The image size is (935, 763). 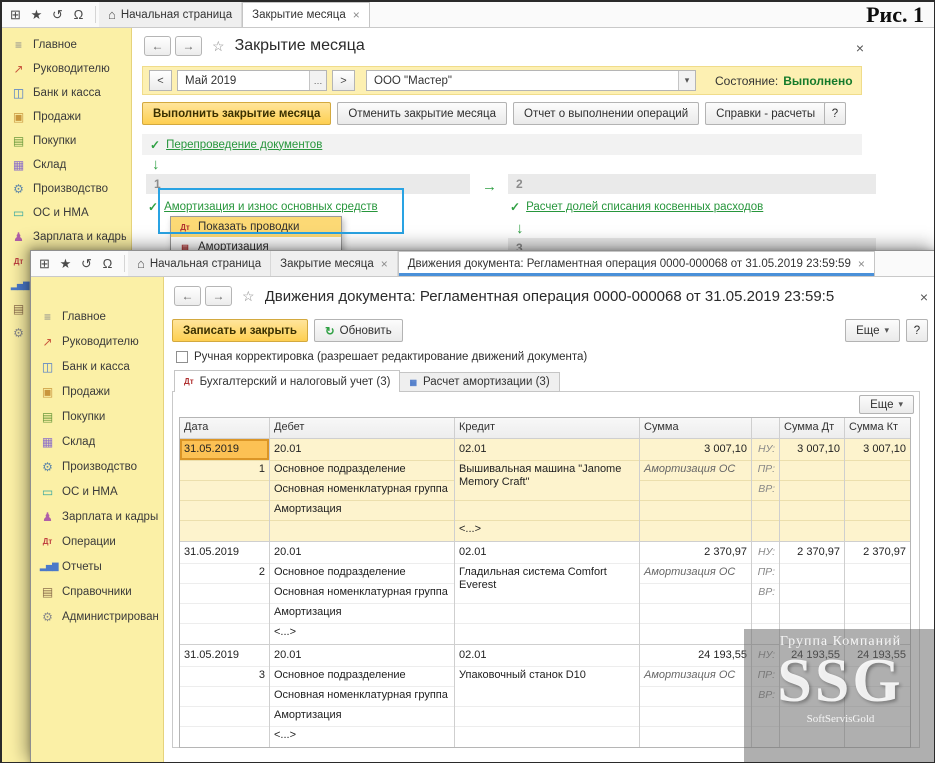 What do you see at coordinates (812, 656) in the screenshot?
I see `sum-dt-cell: 24 193,55` at bounding box center [812, 656].